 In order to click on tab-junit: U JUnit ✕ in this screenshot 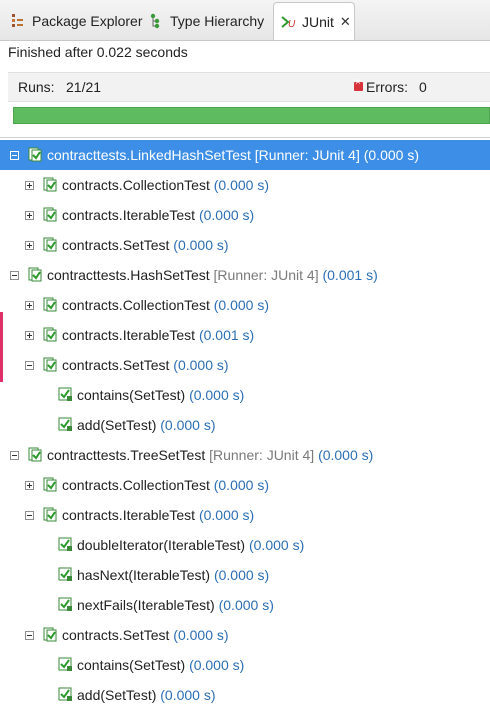, I will do `click(314, 21)`.